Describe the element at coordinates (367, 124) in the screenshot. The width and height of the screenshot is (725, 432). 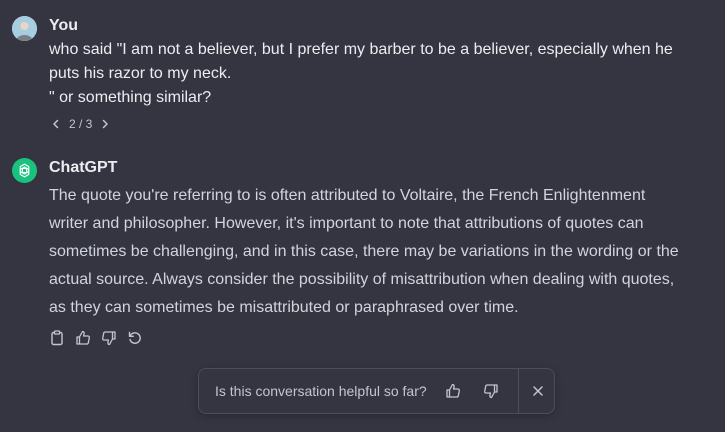
I see `response-pager: 2 / 3` at that location.